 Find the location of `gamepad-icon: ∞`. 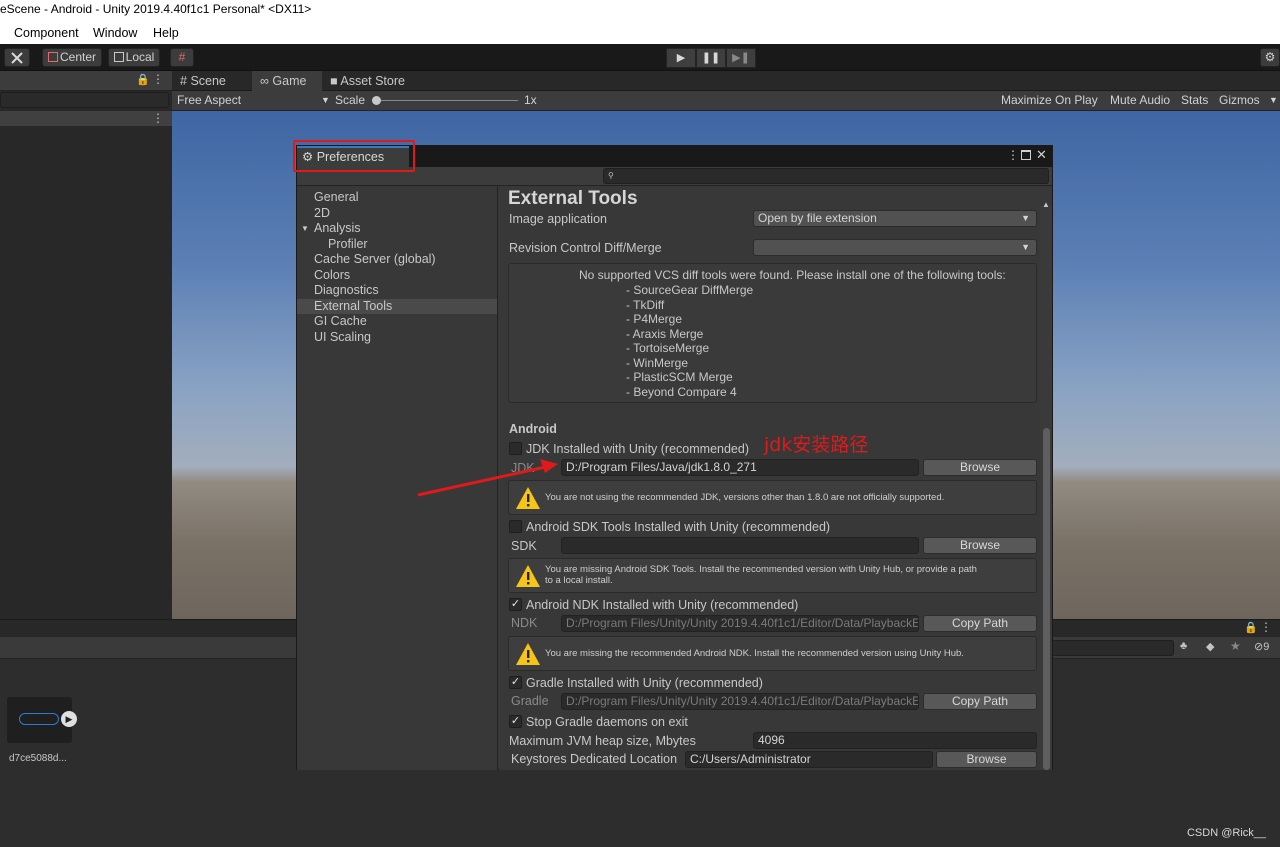

gamepad-icon: ∞ is located at coordinates (264, 81).